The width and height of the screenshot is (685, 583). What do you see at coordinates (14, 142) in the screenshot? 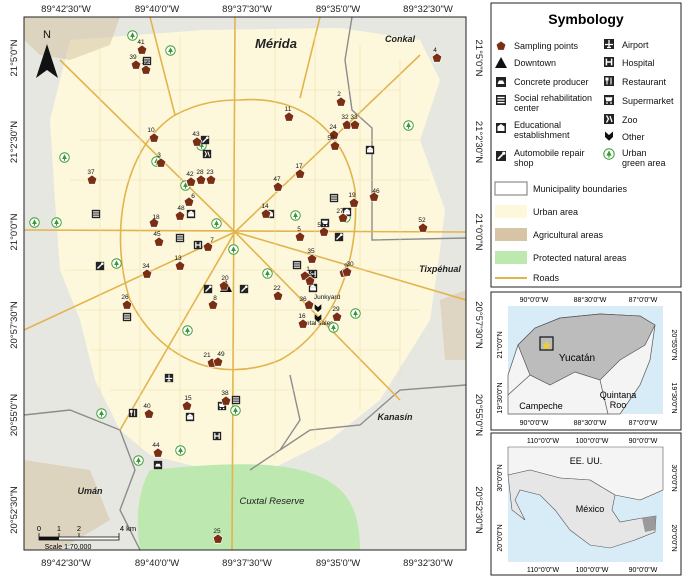
I see `left-tick: 21°2'30"N` at bounding box center [14, 142].